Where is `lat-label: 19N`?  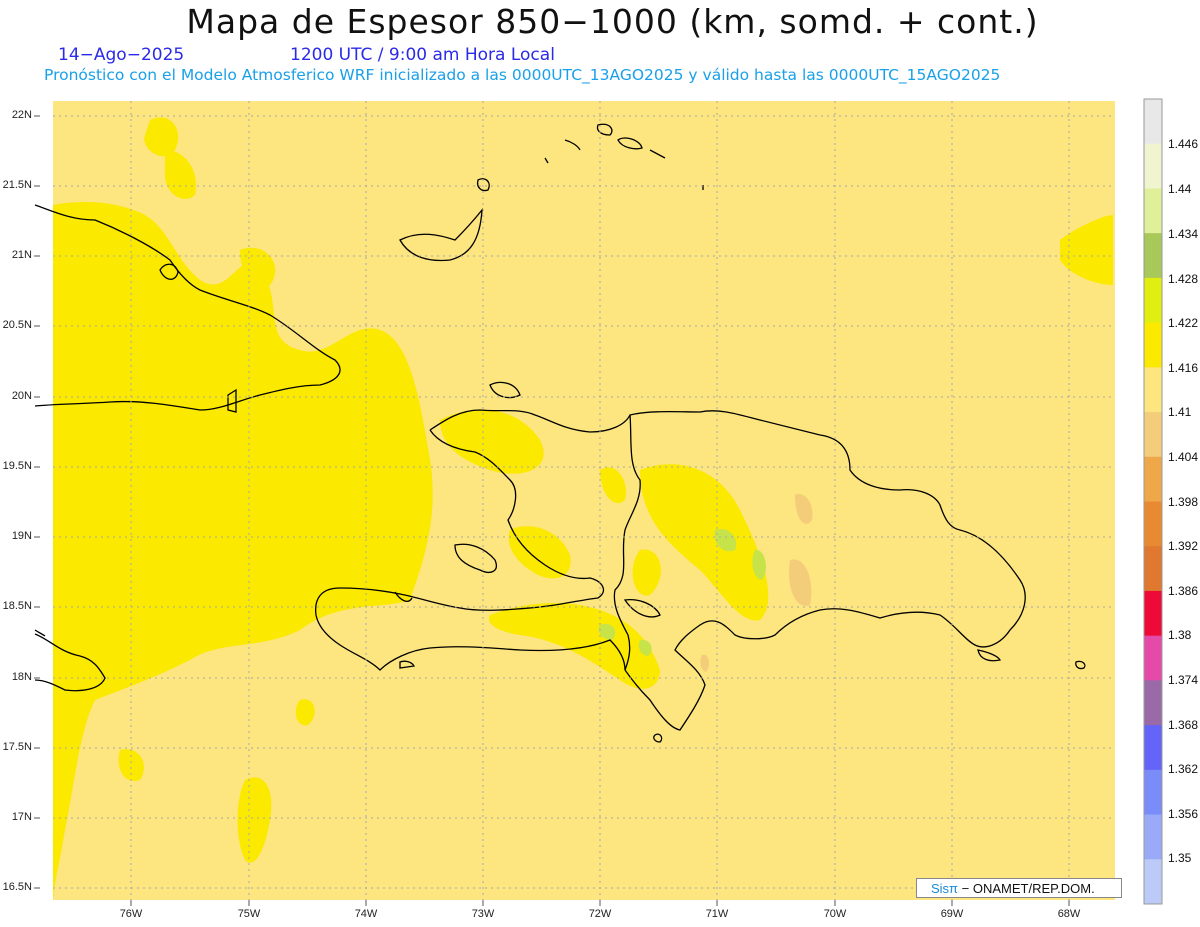
lat-label: 19N is located at coordinates (21, 536).